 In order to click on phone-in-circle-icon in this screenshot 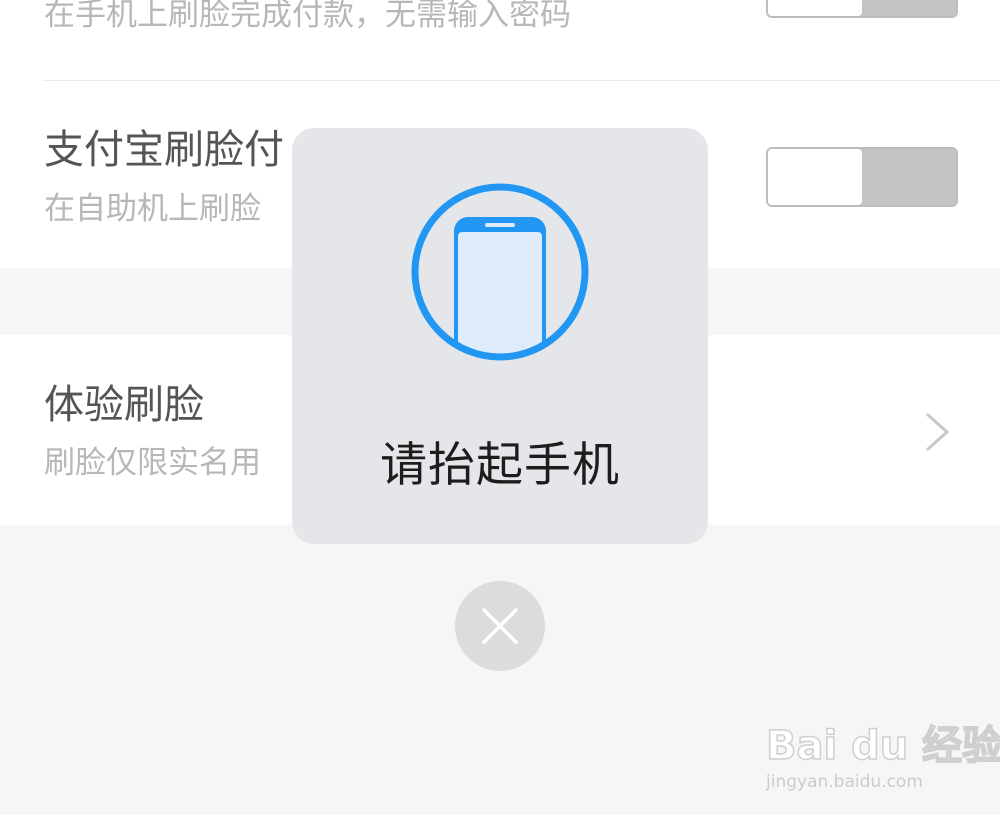, I will do `click(500, 272)`.